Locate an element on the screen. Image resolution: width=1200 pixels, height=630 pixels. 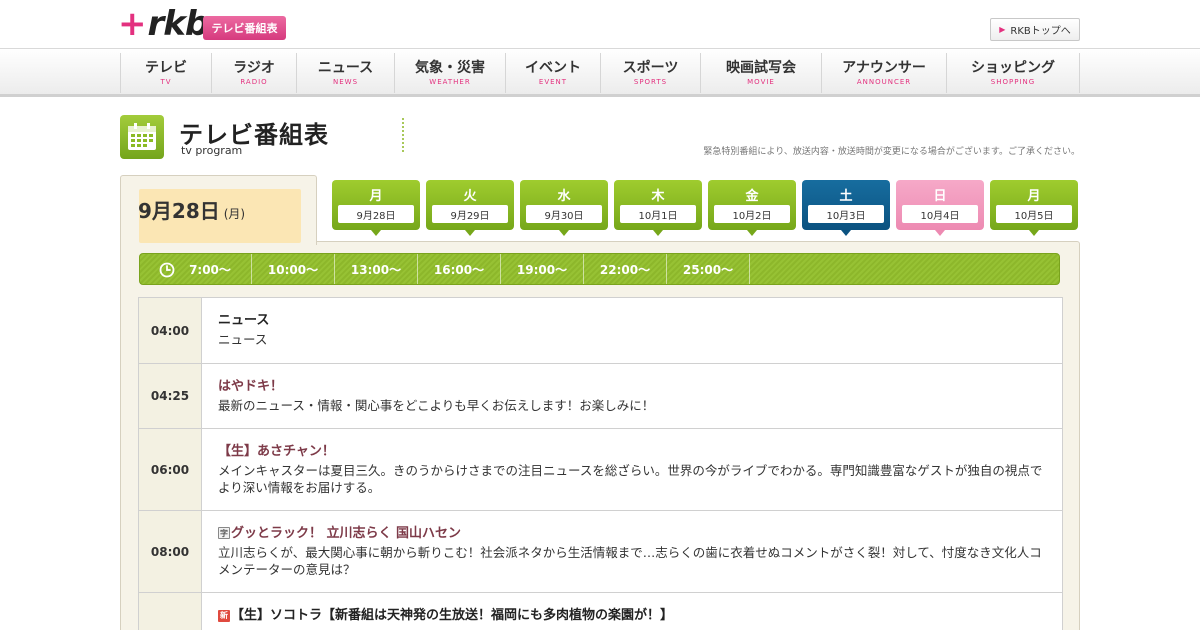
rkb-top-link: ▶ RKBトップへ is located at coordinates (1035, 29).